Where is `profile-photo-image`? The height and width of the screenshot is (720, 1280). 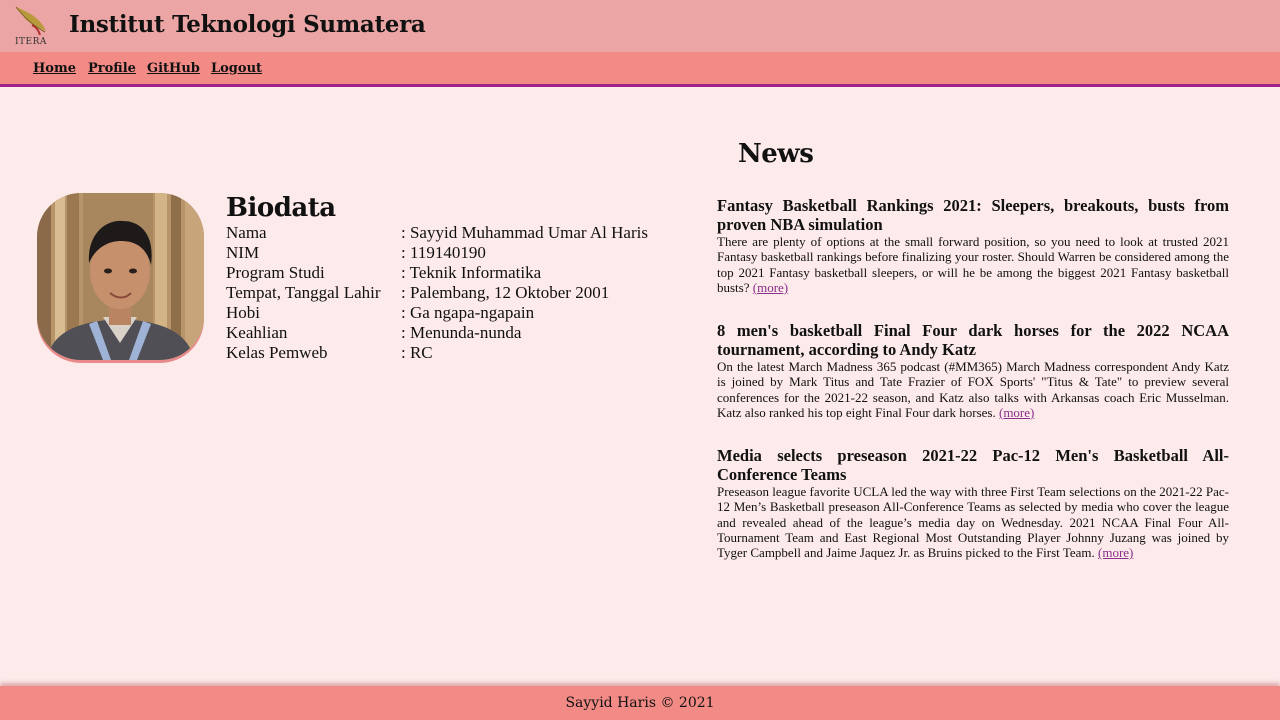 profile-photo-image is located at coordinates (120, 276).